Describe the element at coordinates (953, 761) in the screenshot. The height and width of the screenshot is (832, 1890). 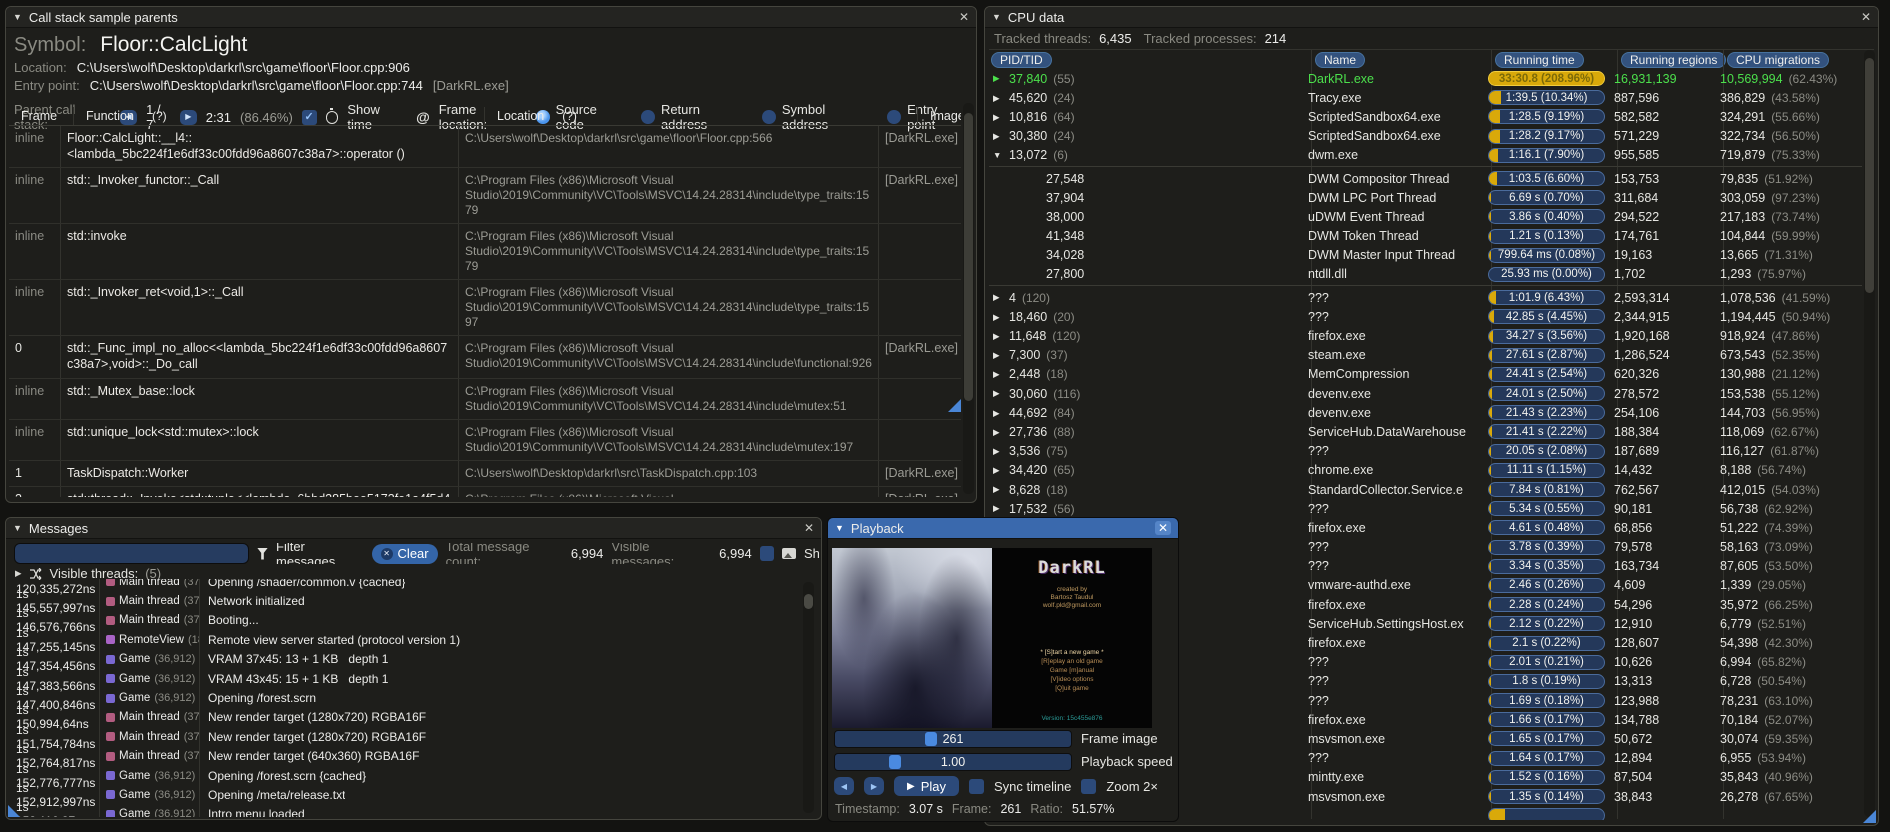
I see `playback-speed-slider: 1.00` at that location.